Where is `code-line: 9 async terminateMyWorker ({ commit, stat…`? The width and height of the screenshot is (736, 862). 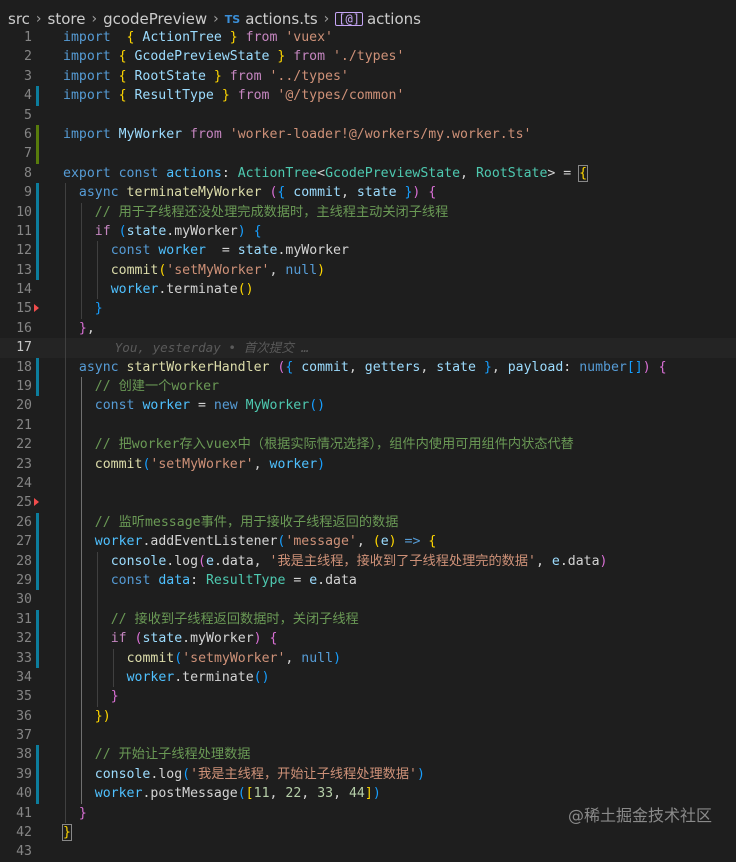
code-line: 9 async terminateMyWorker ({ commit, stat… is located at coordinates (368, 193).